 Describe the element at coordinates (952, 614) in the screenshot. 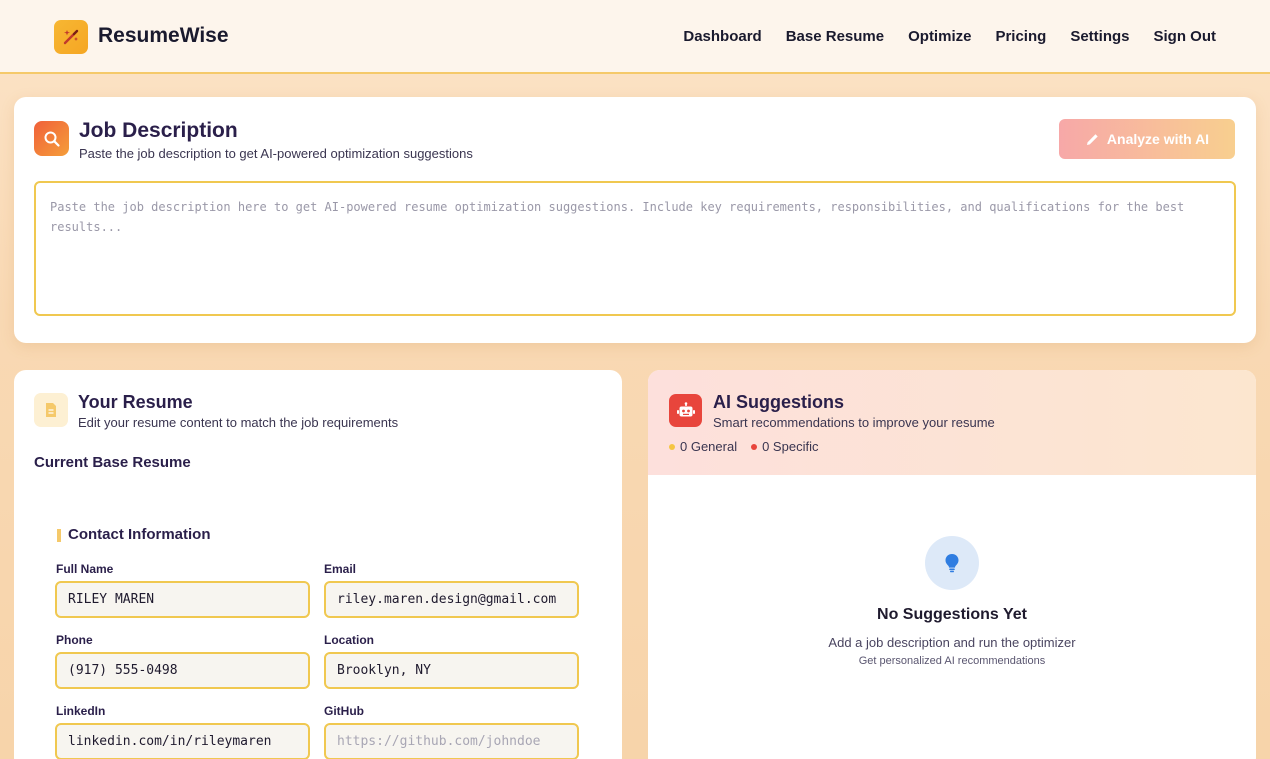

I see `no-suggestions-title: No Suggestions Yet` at that location.